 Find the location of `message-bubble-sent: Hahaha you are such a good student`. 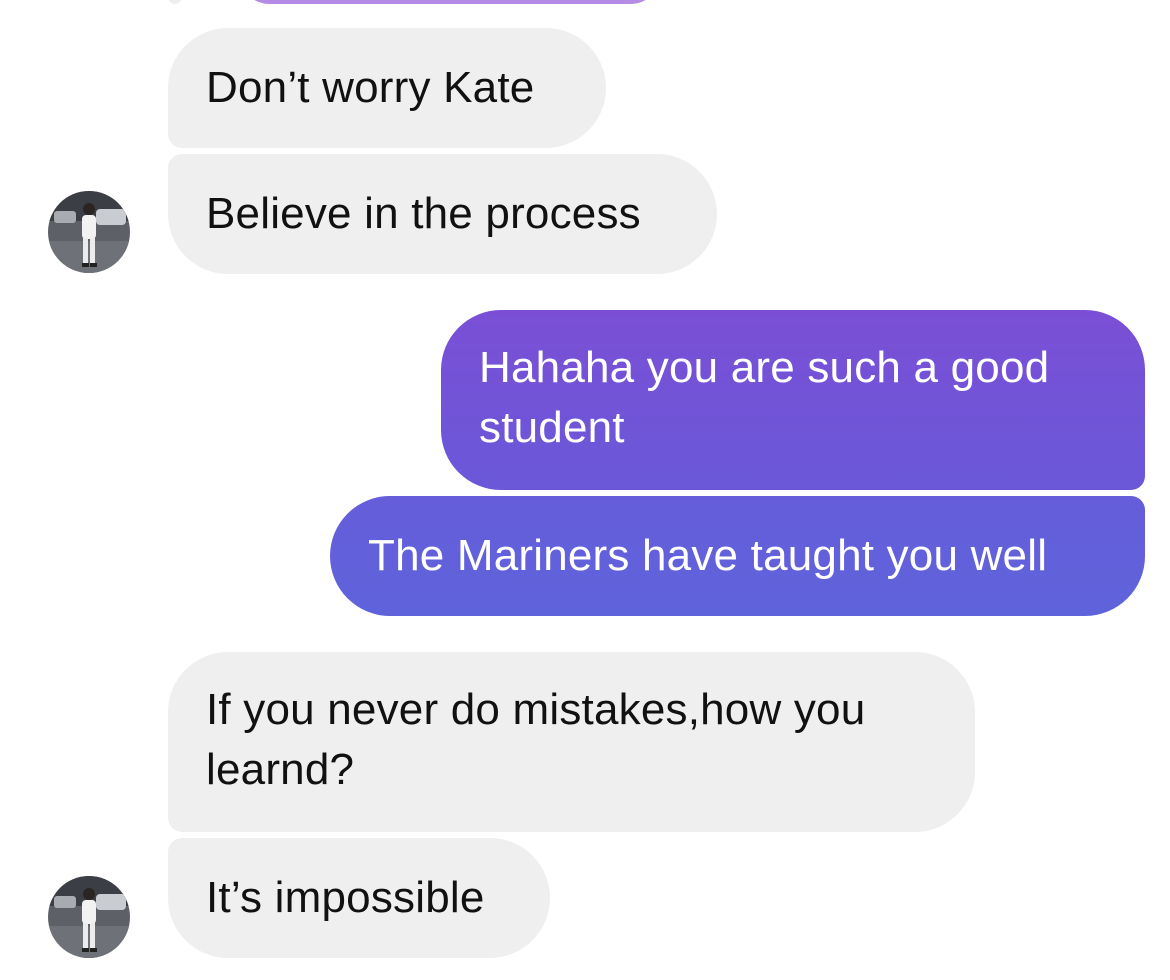

message-bubble-sent: Hahaha you are such a good student is located at coordinates (793, 400).